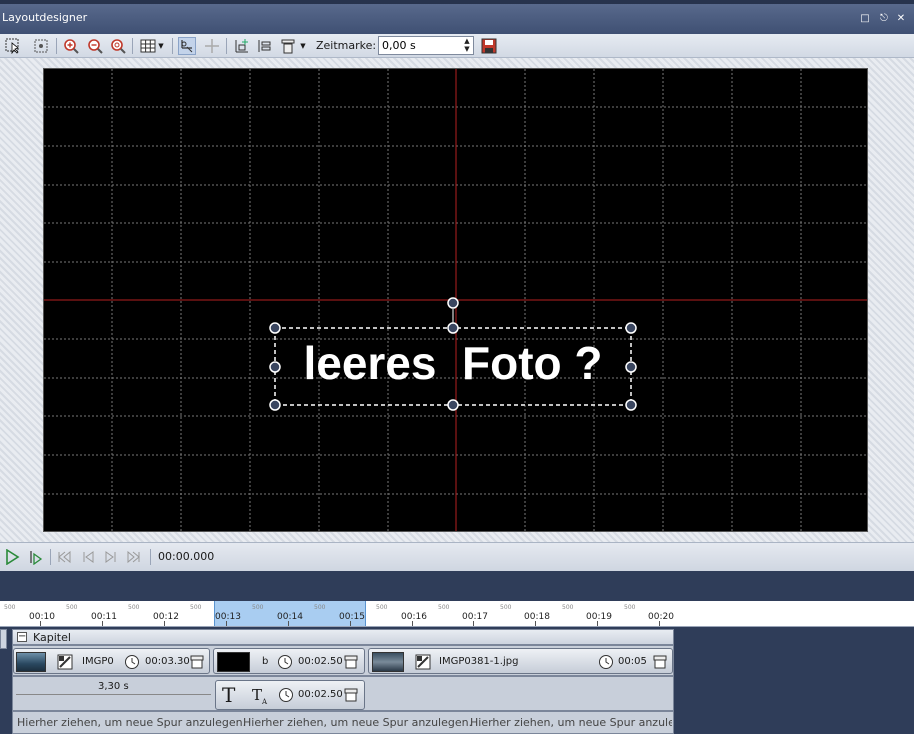 This screenshot has height=734, width=914. Describe the element at coordinates (453, 363) in the screenshot. I see `stage-text-object: leeres Foto ?` at that location.